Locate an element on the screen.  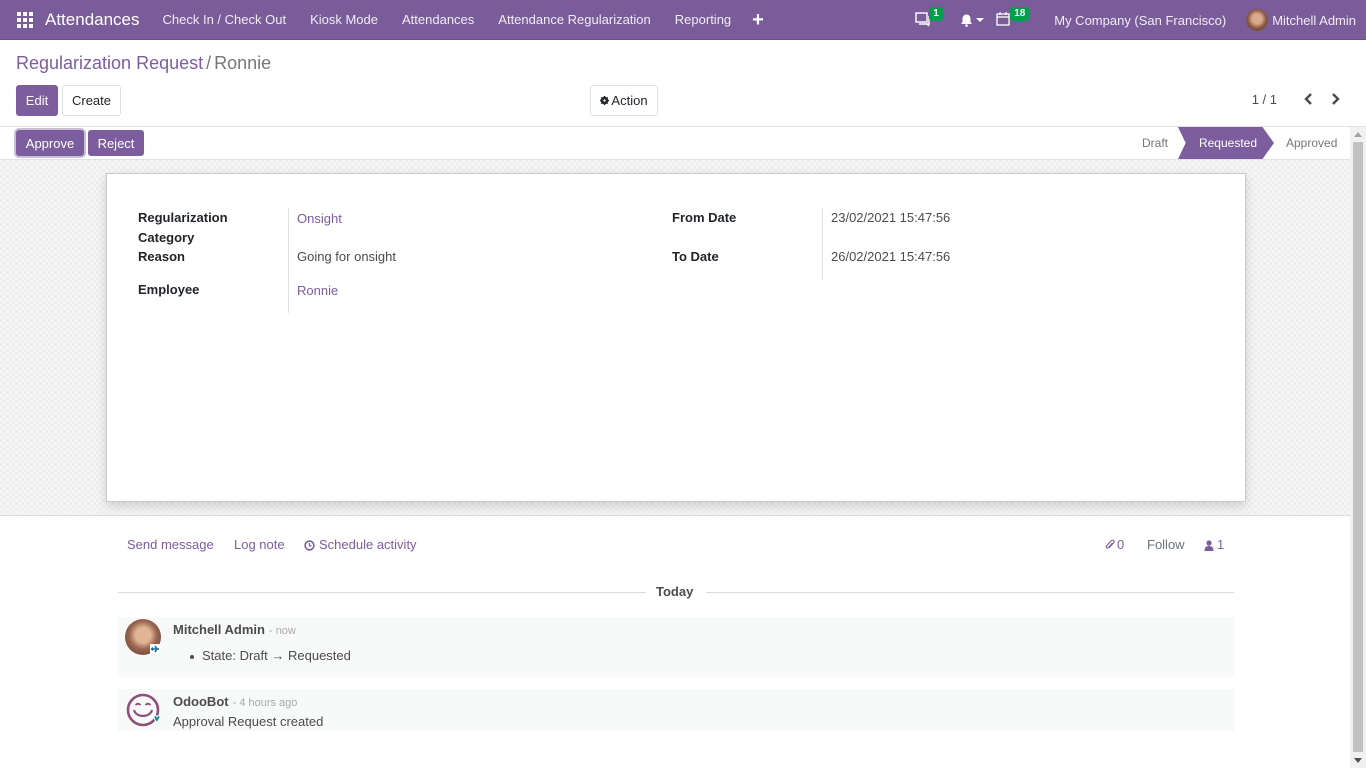
messages-badge: 1 is located at coordinates (936, 14).